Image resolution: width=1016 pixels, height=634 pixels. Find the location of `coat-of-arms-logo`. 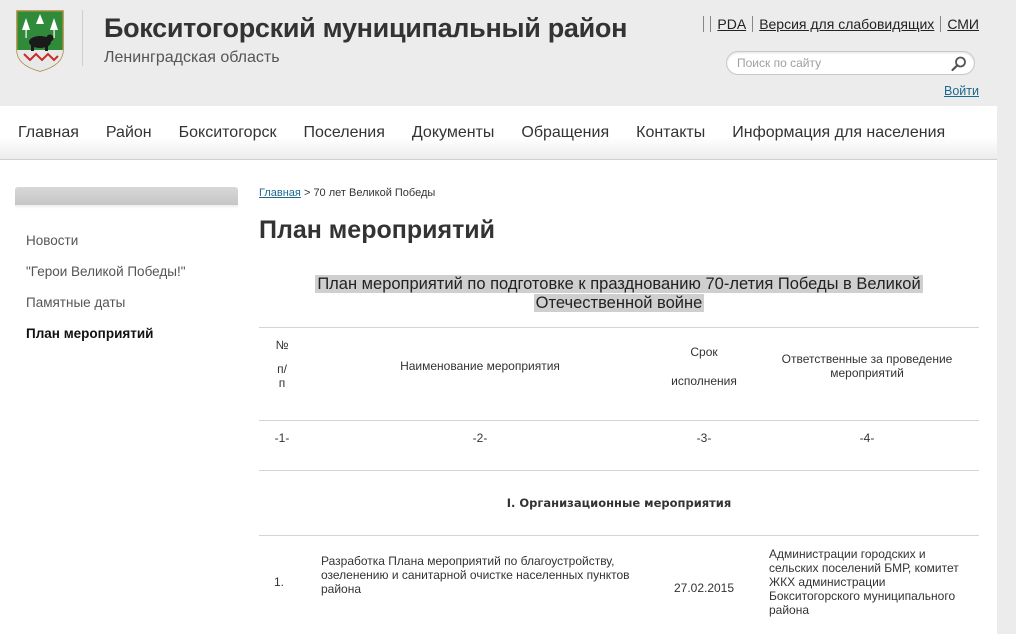

coat-of-arms-logo is located at coordinates (40, 41).